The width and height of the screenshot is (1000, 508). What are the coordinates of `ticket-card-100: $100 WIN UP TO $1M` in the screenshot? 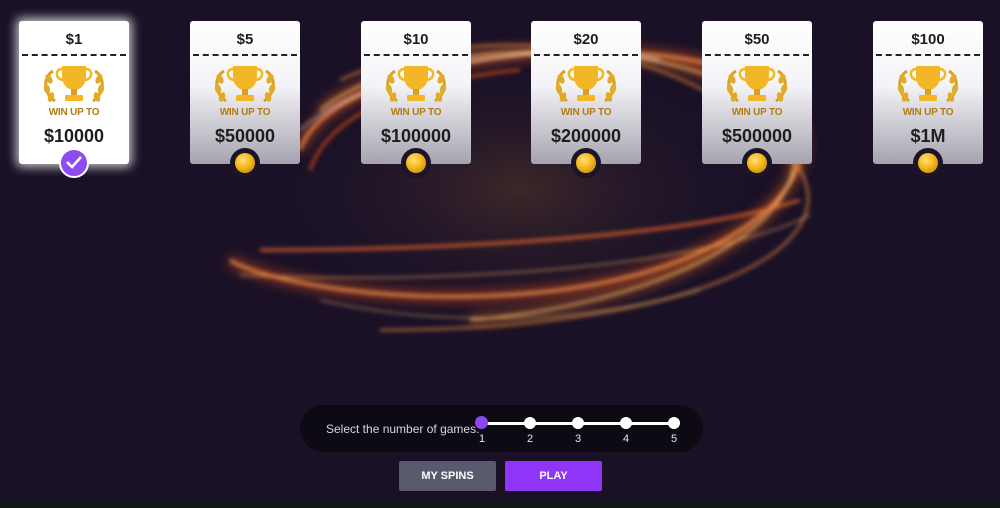 It's located at (928, 99).